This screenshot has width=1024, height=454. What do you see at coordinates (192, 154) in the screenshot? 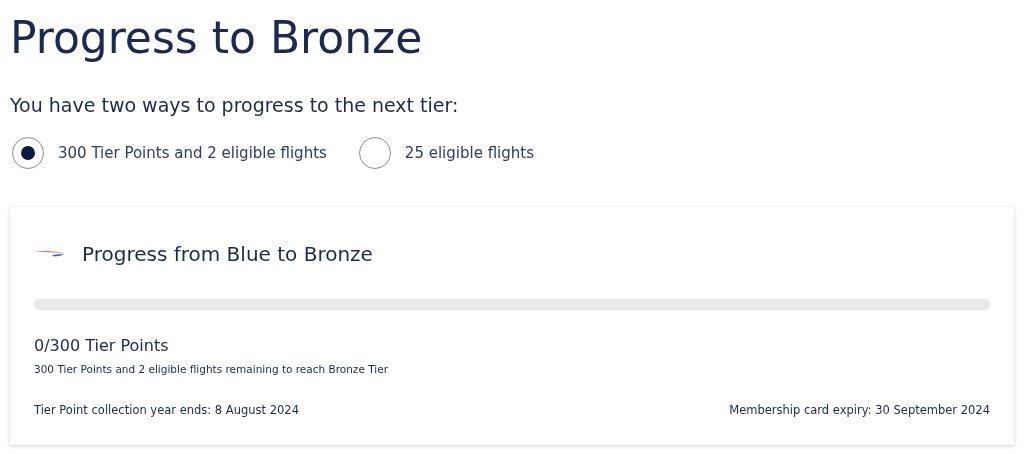
I see `option-label: 300 Tier Points and 2 eligible flights` at bounding box center [192, 154].